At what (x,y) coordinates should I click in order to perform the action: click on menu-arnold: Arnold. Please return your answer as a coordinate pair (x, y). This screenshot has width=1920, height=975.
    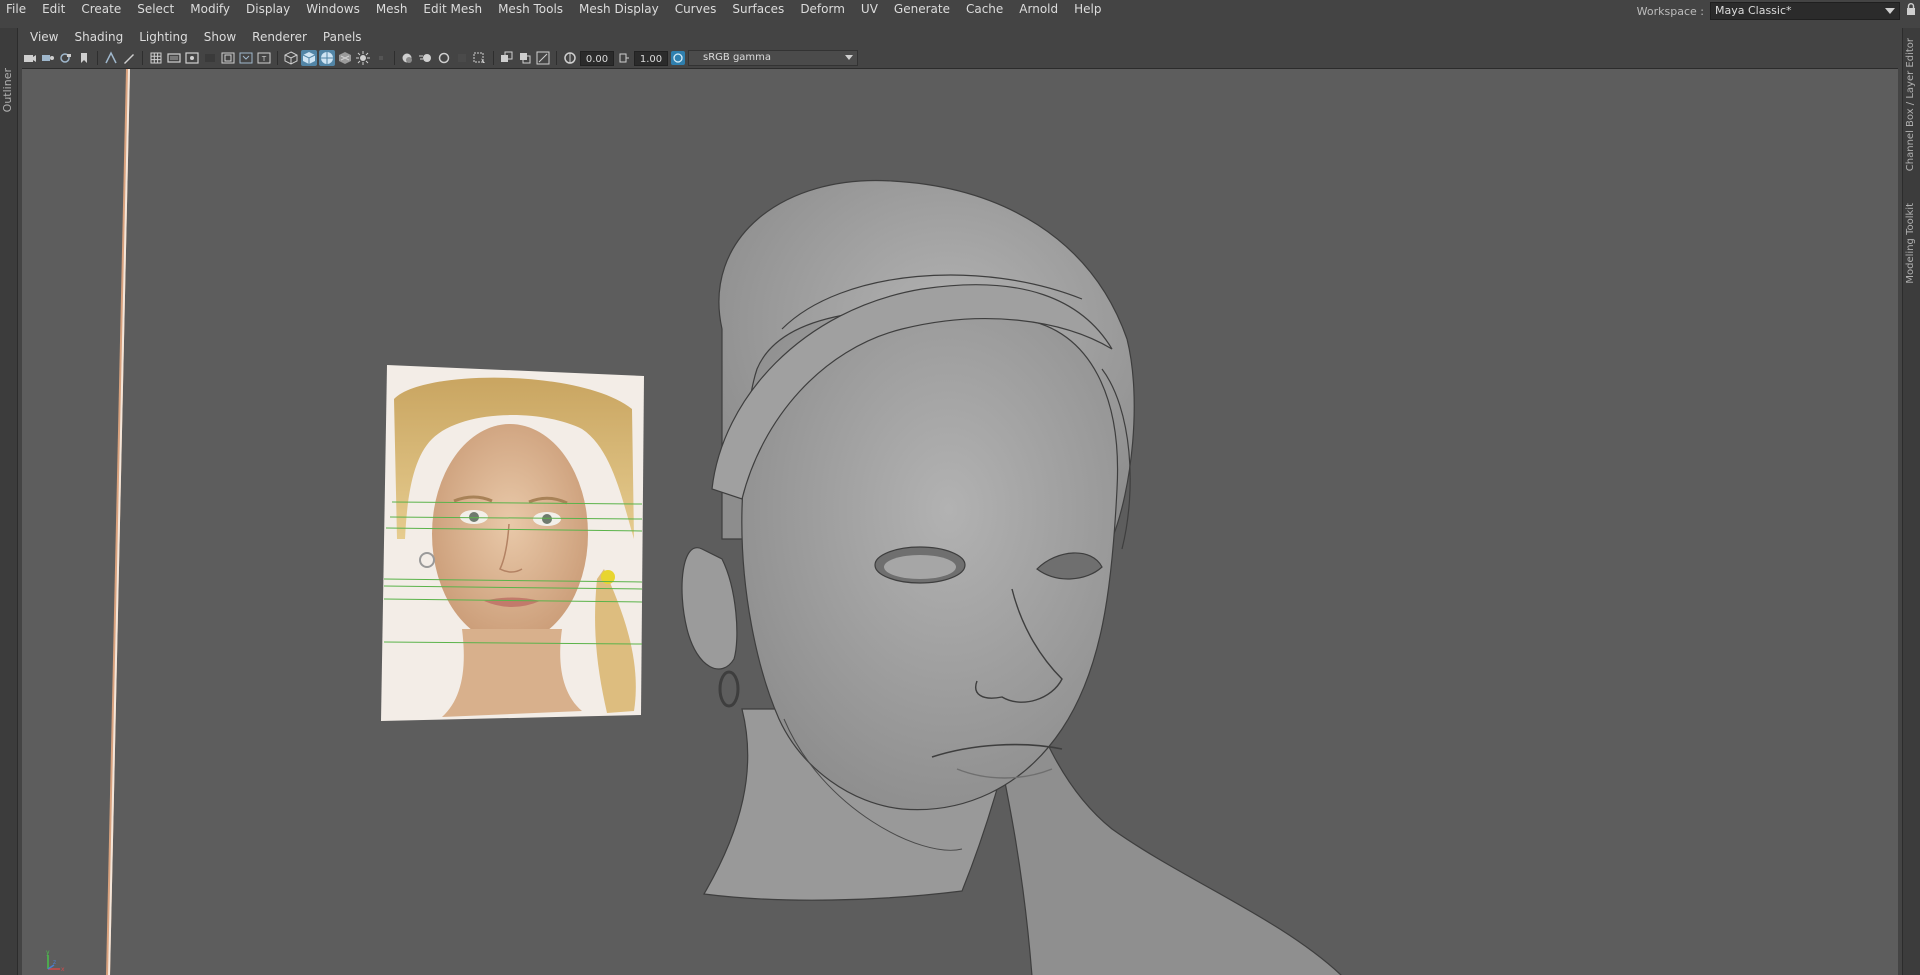
    Looking at the image, I should click on (1038, 9).